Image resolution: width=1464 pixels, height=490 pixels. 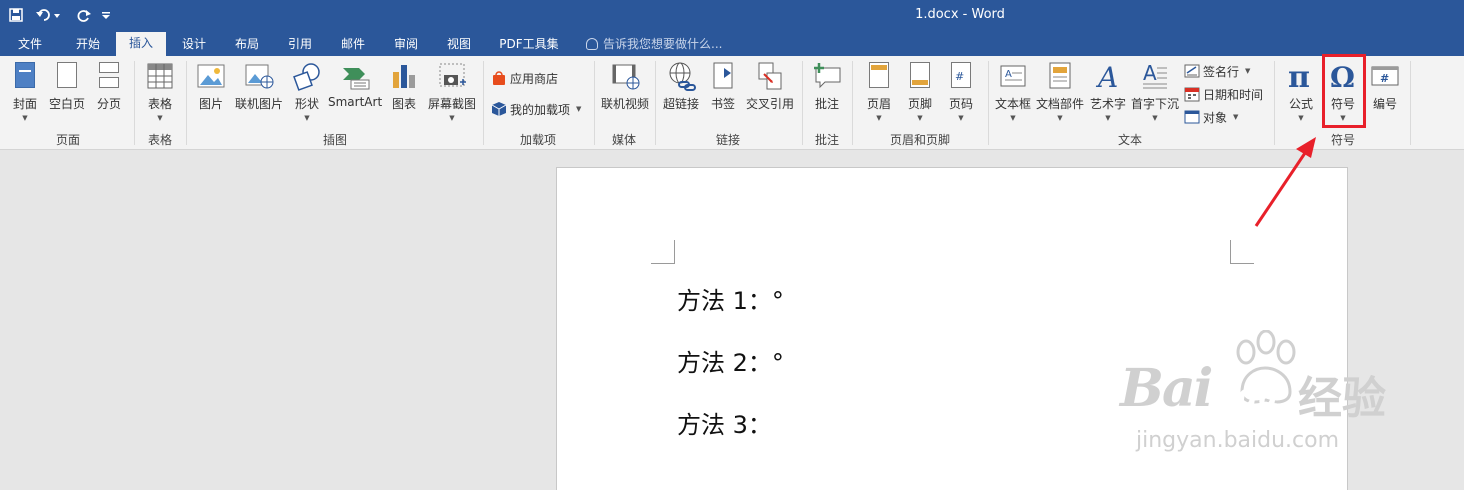 What do you see at coordinates (211, 93) in the screenshot?
I see `picture-button: 图片` at bounding box center [211, 93].